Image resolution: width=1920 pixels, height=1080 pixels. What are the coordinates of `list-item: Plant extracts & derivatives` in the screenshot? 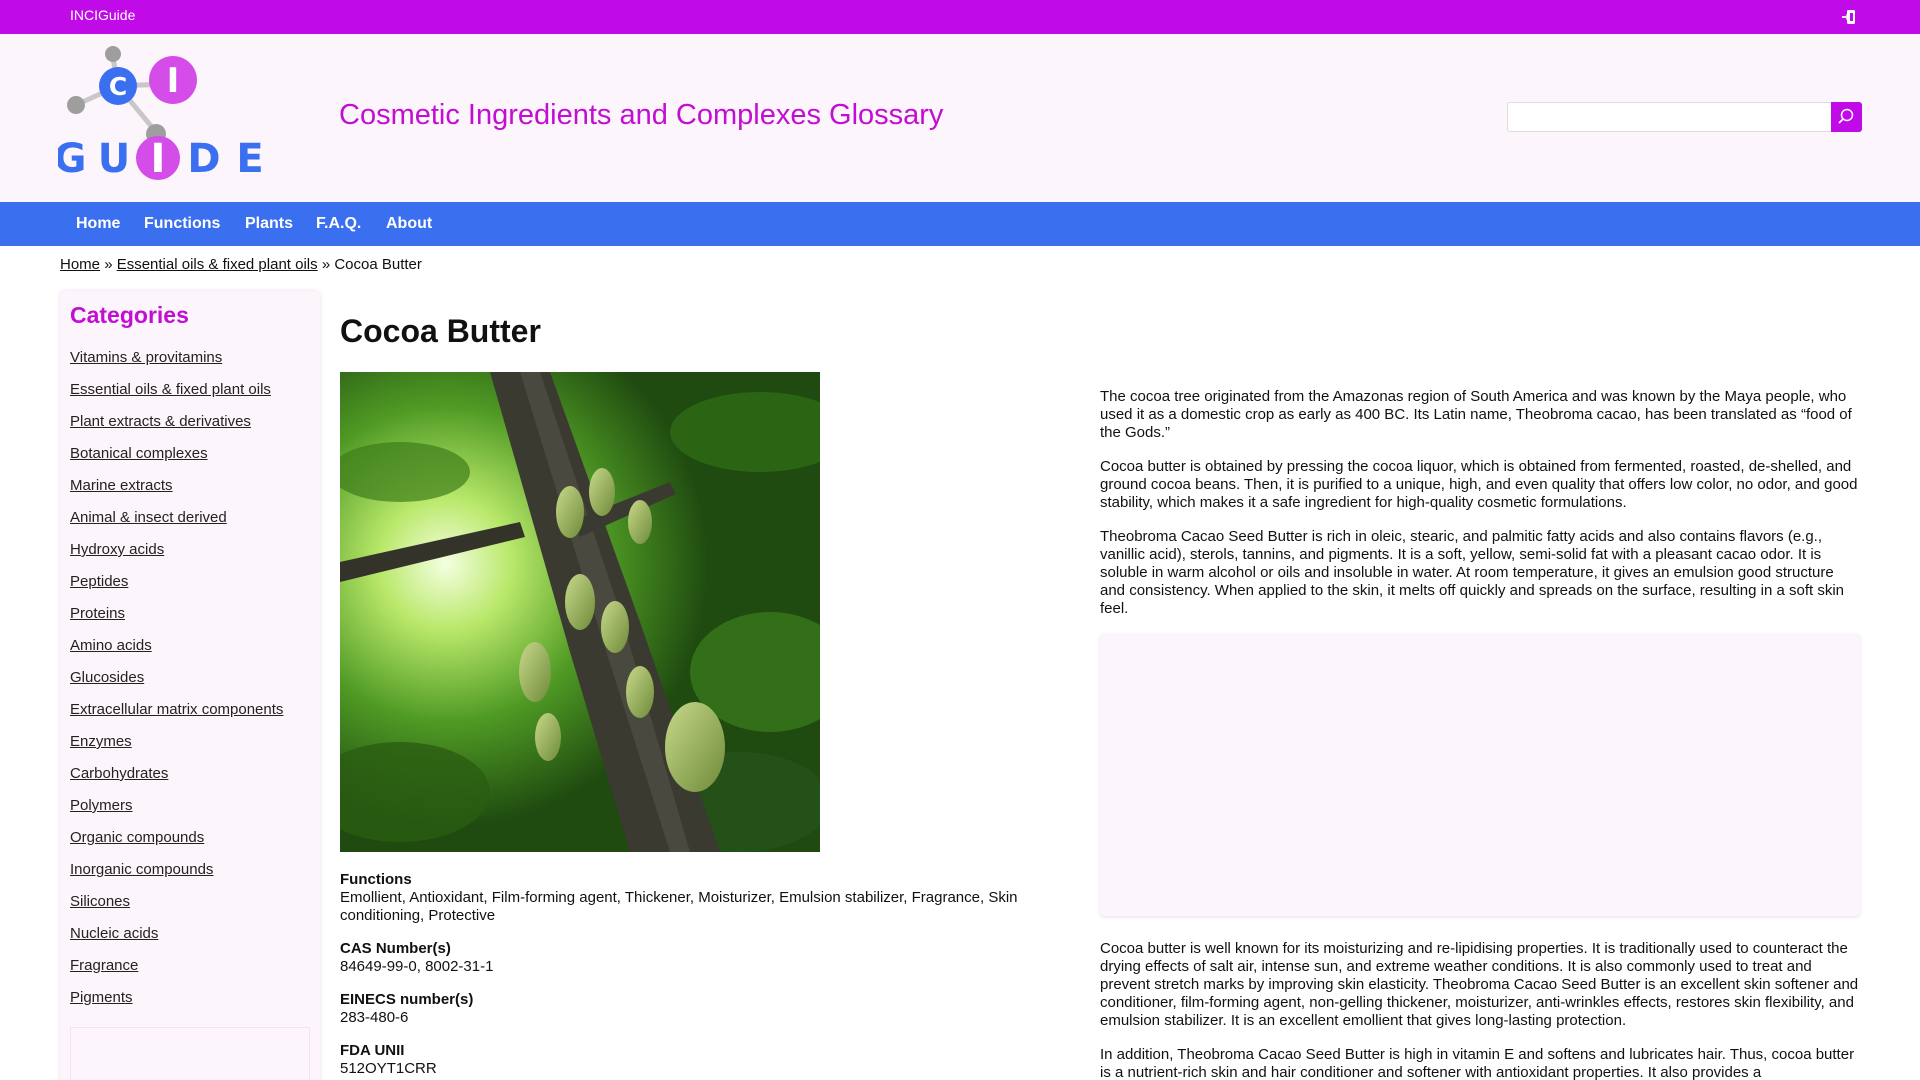 It's located at (176, 429).